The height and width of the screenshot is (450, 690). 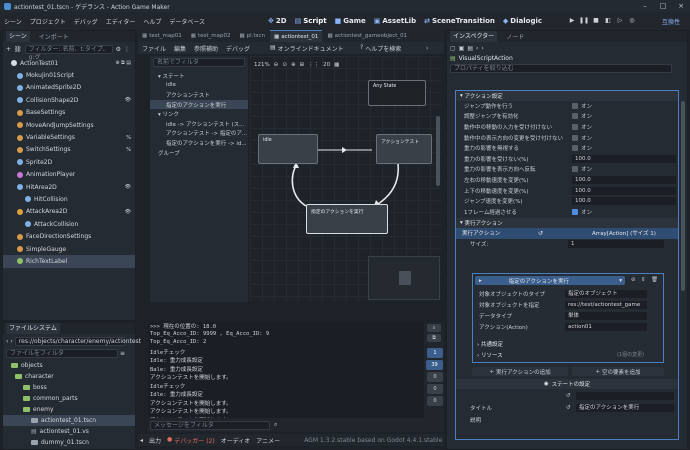 I want to click on back-icon: ‹, so click(x=7, y=341).